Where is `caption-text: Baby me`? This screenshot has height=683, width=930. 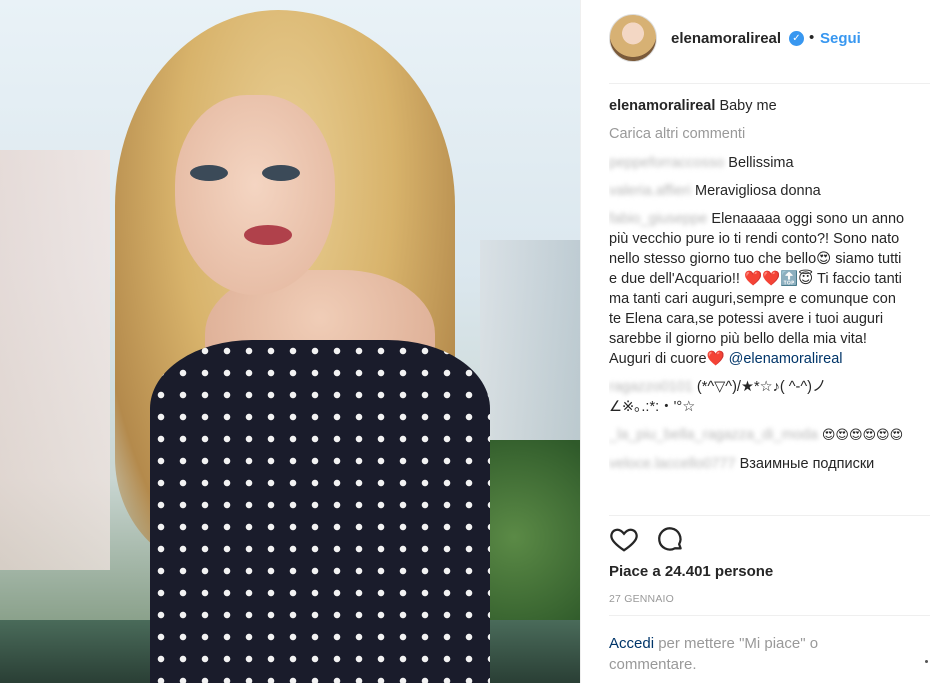
caption-text: Baby me is located at coordinates (748, 106).